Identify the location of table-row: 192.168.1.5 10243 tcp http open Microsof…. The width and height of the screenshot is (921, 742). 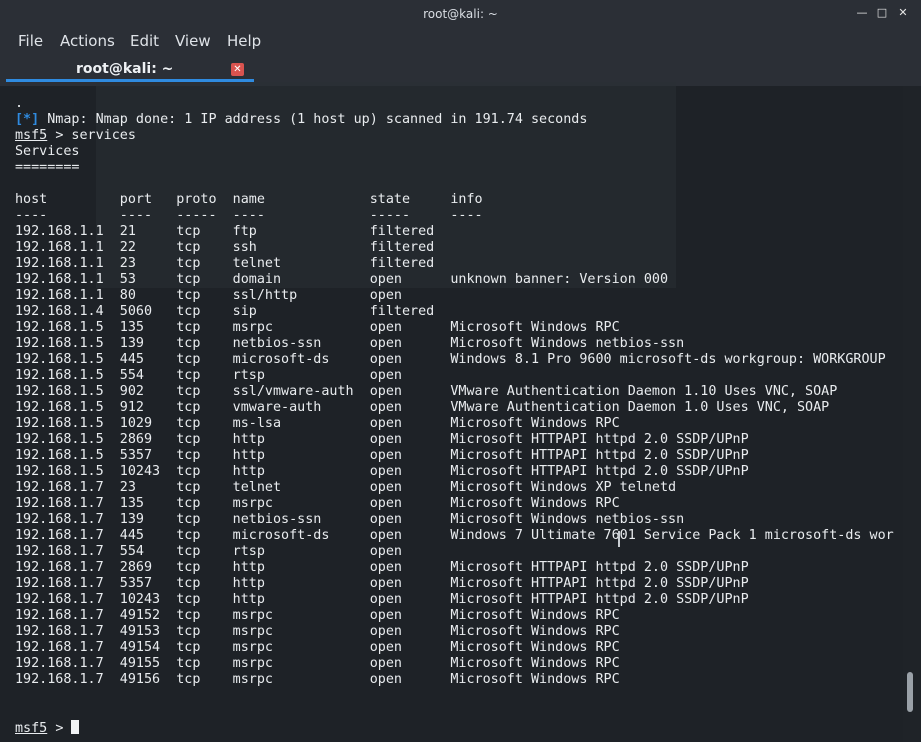
(382, 471).